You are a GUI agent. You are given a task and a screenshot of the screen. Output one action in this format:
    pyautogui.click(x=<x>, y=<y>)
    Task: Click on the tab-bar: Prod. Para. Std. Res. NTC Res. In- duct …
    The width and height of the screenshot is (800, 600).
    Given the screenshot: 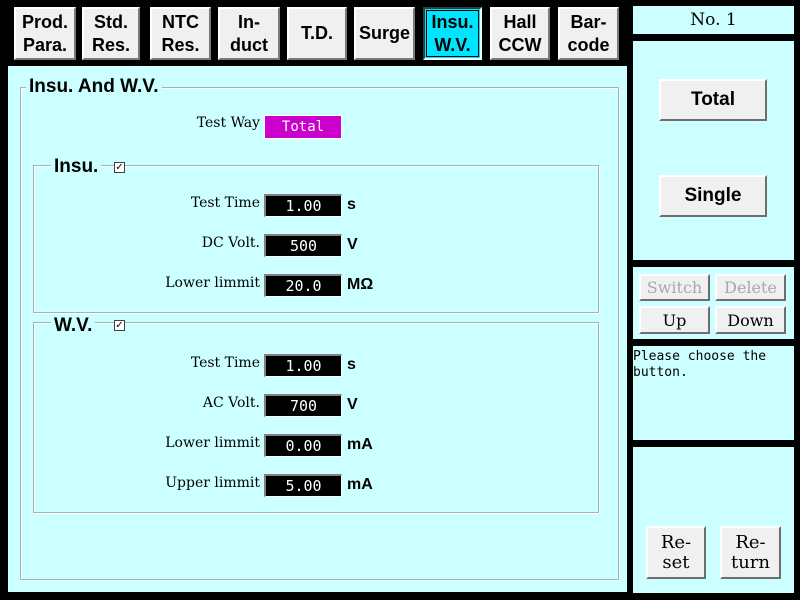 What is the action you would take?
    pyautogui.click(x=314, y=33)
    